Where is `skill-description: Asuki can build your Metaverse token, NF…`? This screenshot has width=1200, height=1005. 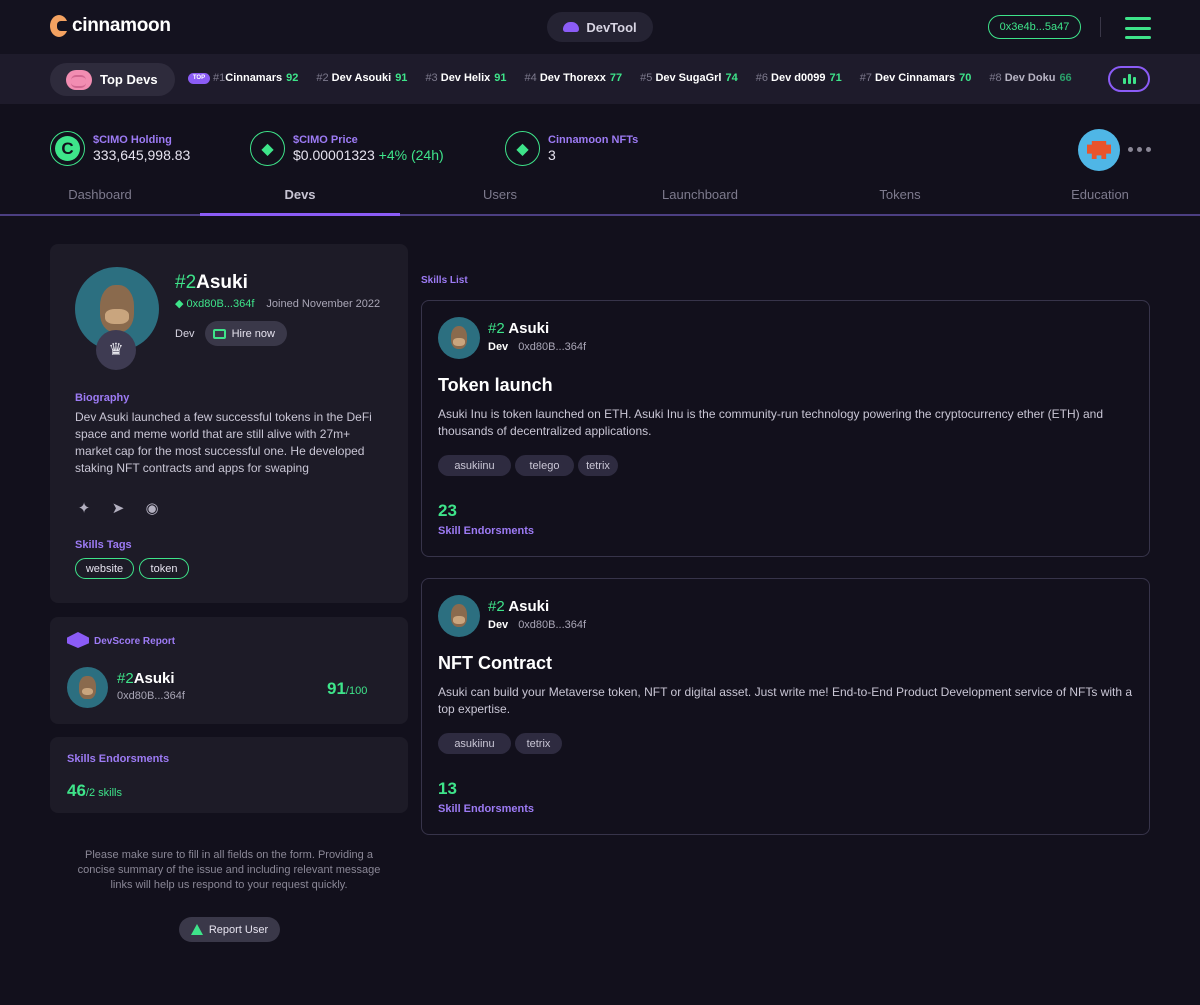 skill-description: Asuki can build your Metaverse token, NF… is located at coordinates (785, 700).